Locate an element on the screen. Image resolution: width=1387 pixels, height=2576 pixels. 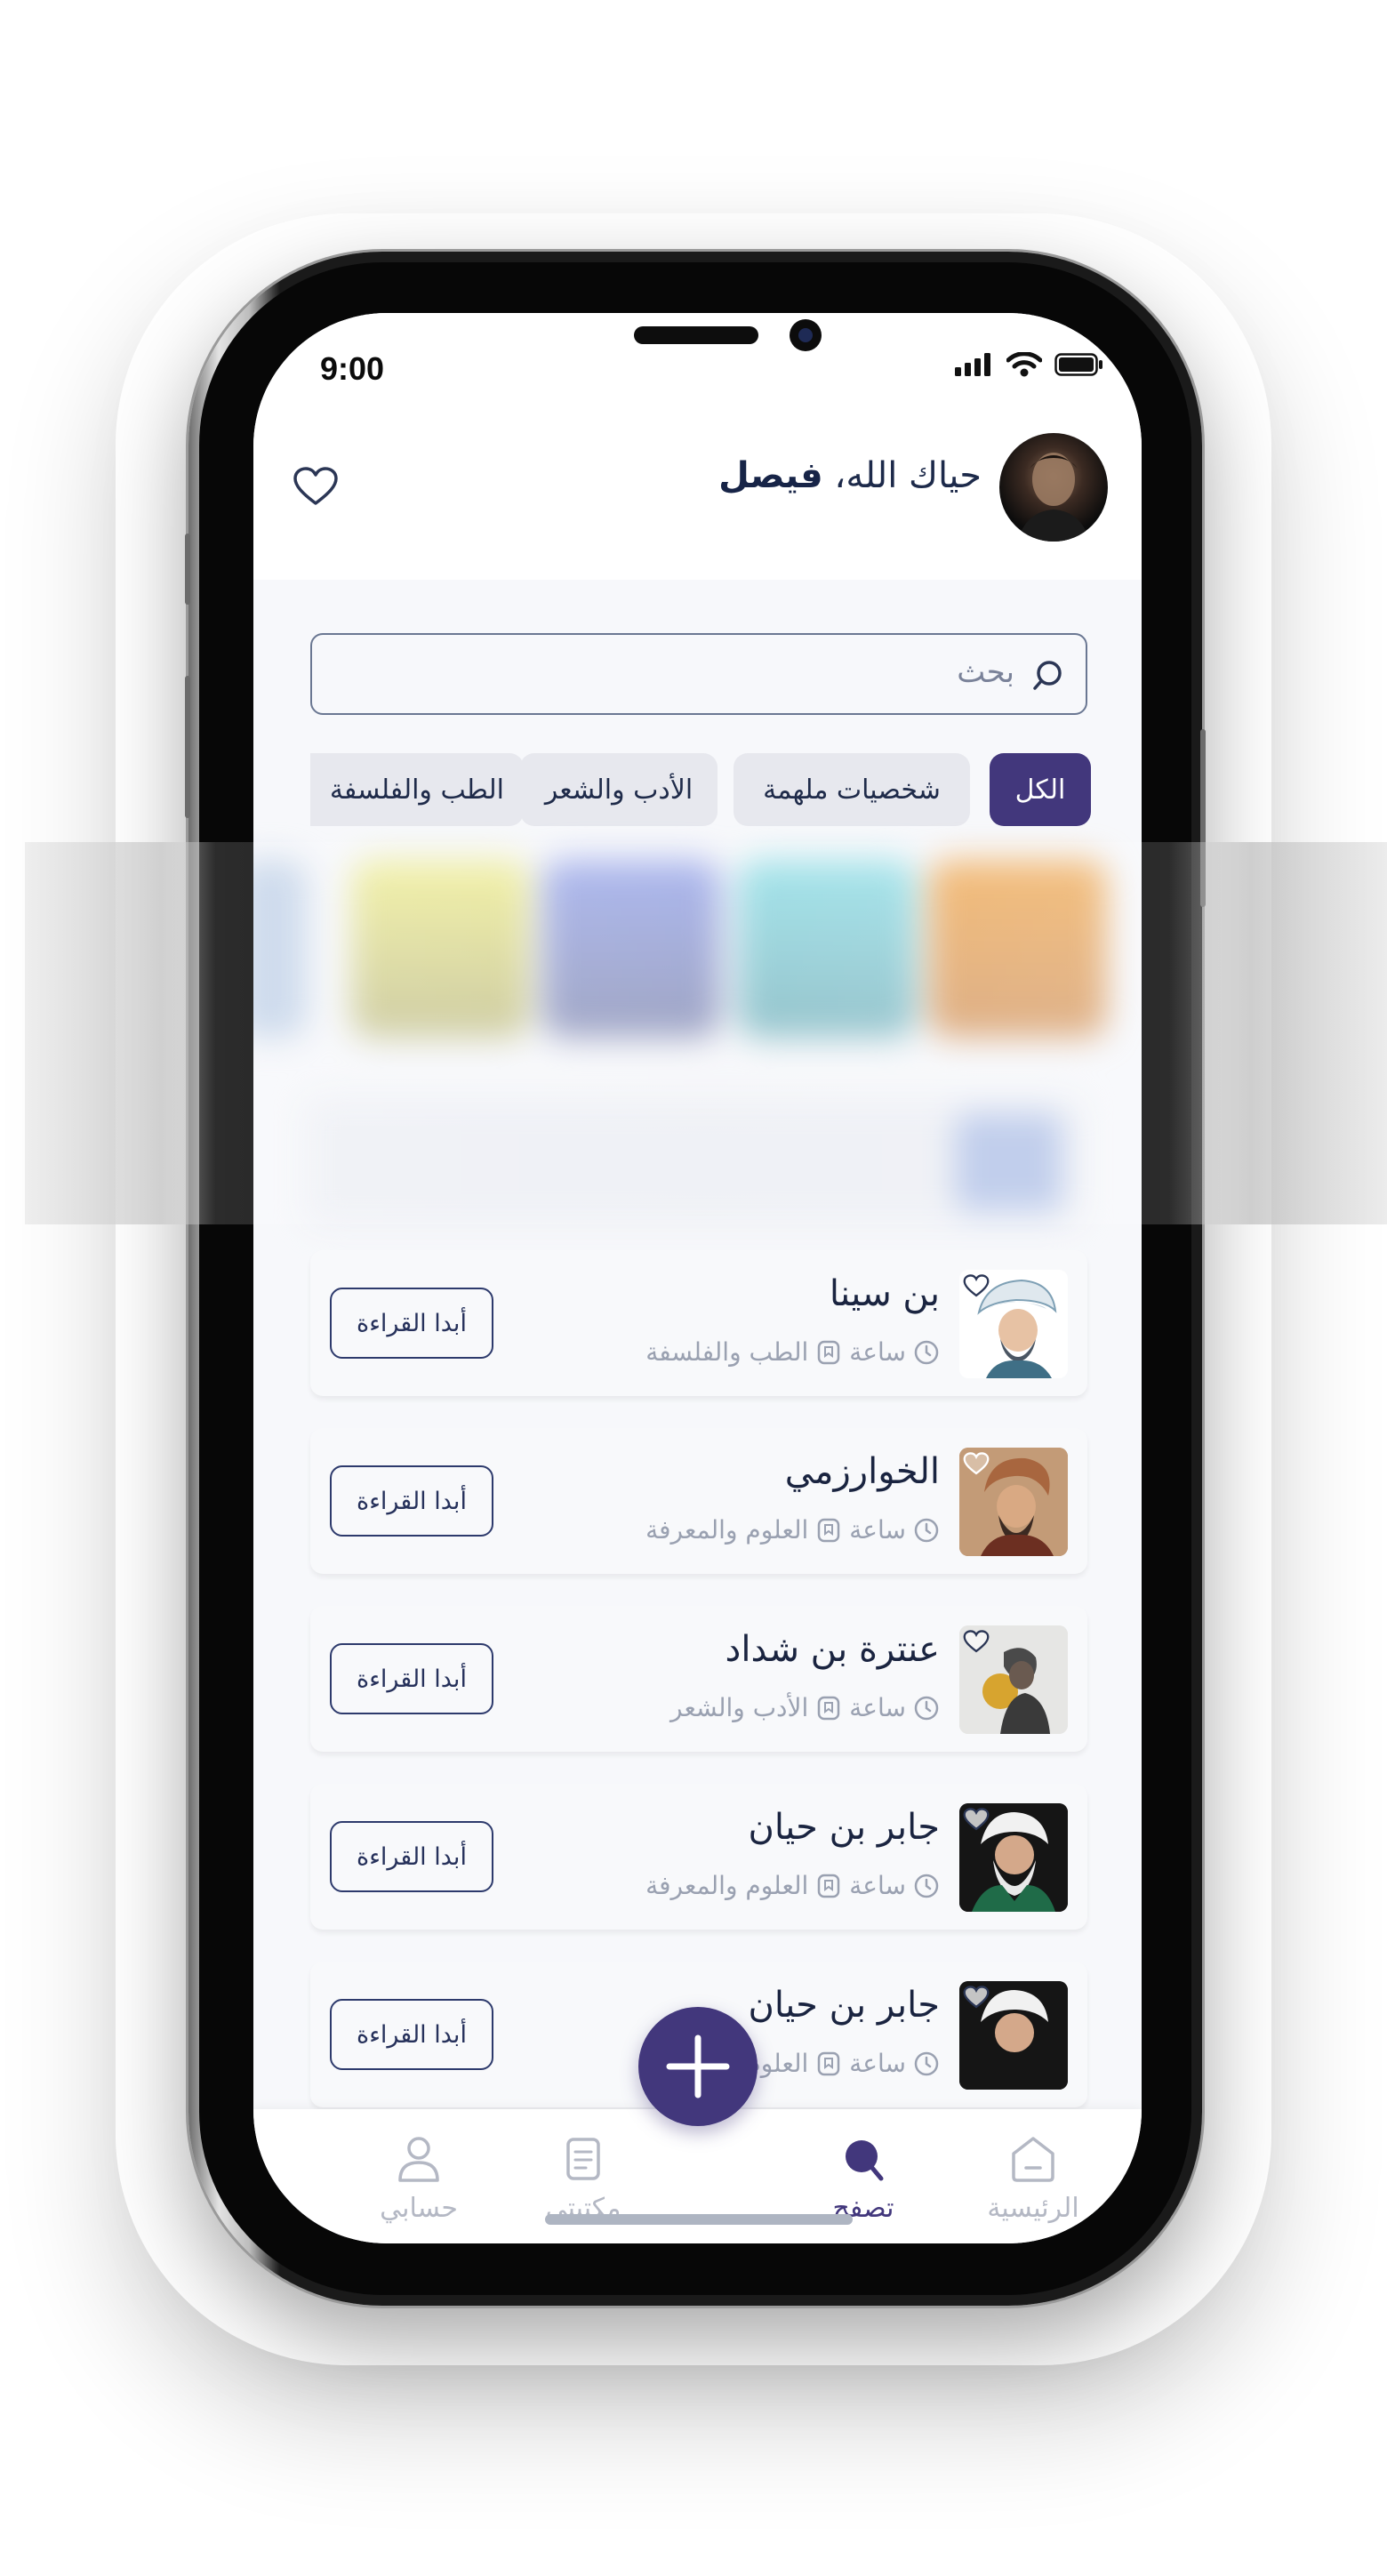
user-icon is located at coordinates (418, 2159).